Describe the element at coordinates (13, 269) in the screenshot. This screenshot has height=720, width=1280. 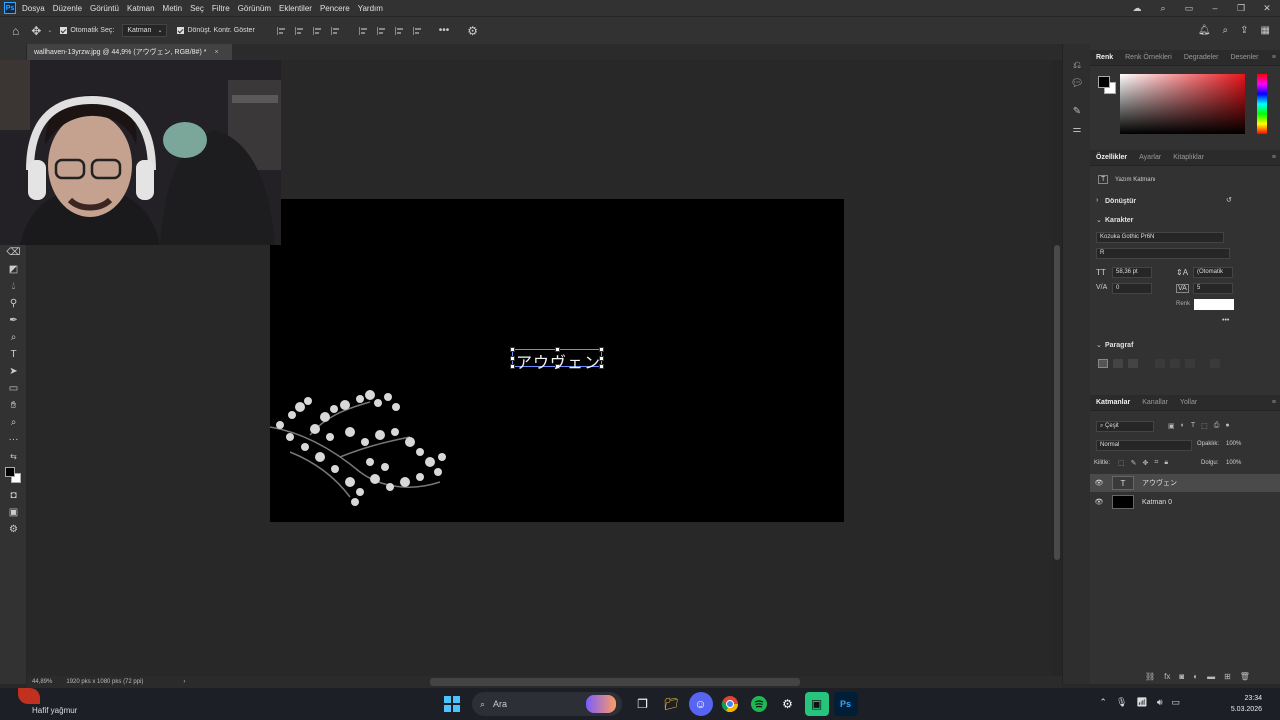
I see `paint-bucket-tool-icon: ◩` at that location.